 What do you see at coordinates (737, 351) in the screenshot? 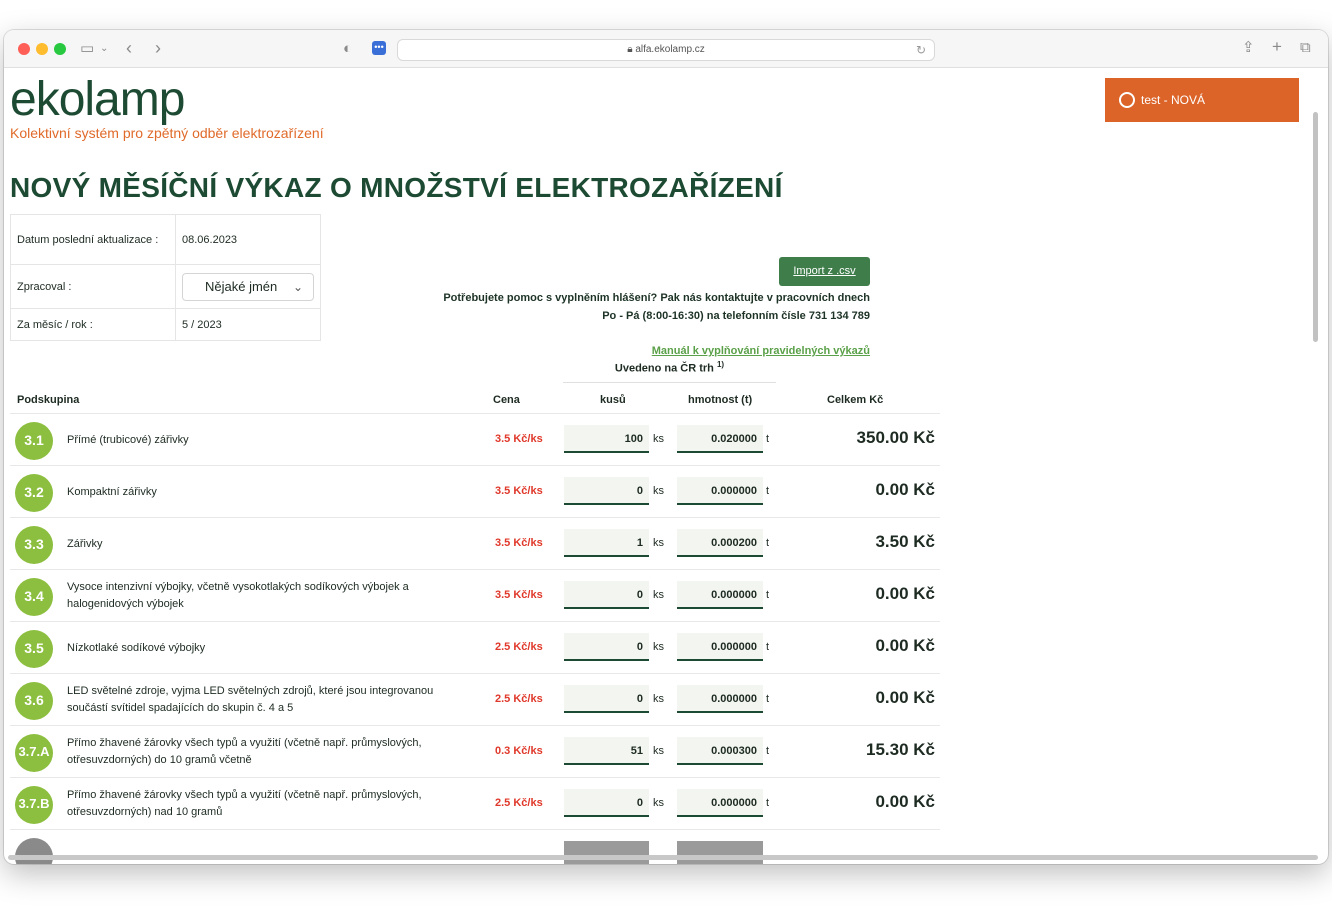
I see `manual-link: Manuál k vyplňování pravidelných výkazů` at bounding box center [737, 351].